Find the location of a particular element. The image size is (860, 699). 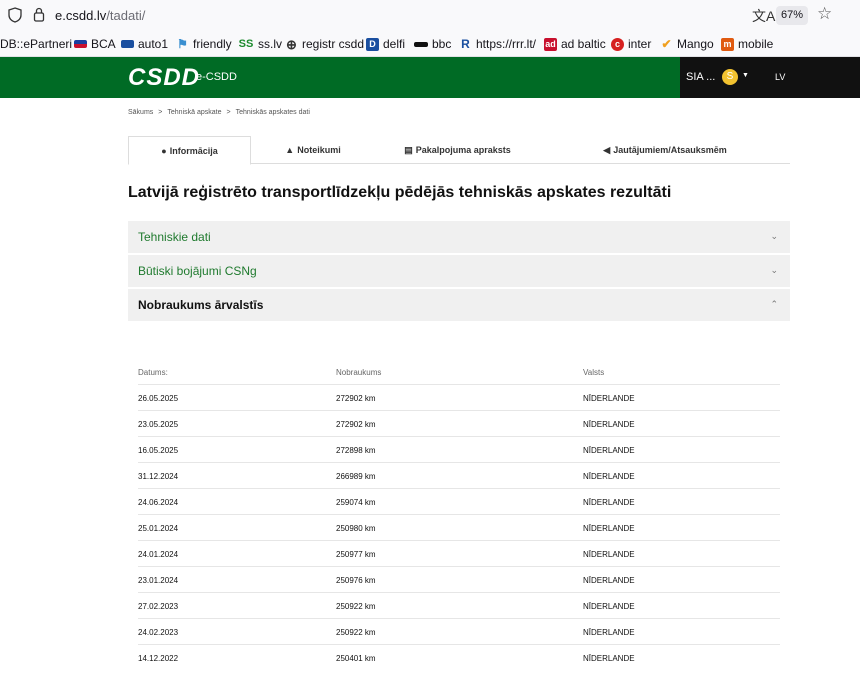

cell-date: 27.02.2023 is located at coordinates (158, 606).